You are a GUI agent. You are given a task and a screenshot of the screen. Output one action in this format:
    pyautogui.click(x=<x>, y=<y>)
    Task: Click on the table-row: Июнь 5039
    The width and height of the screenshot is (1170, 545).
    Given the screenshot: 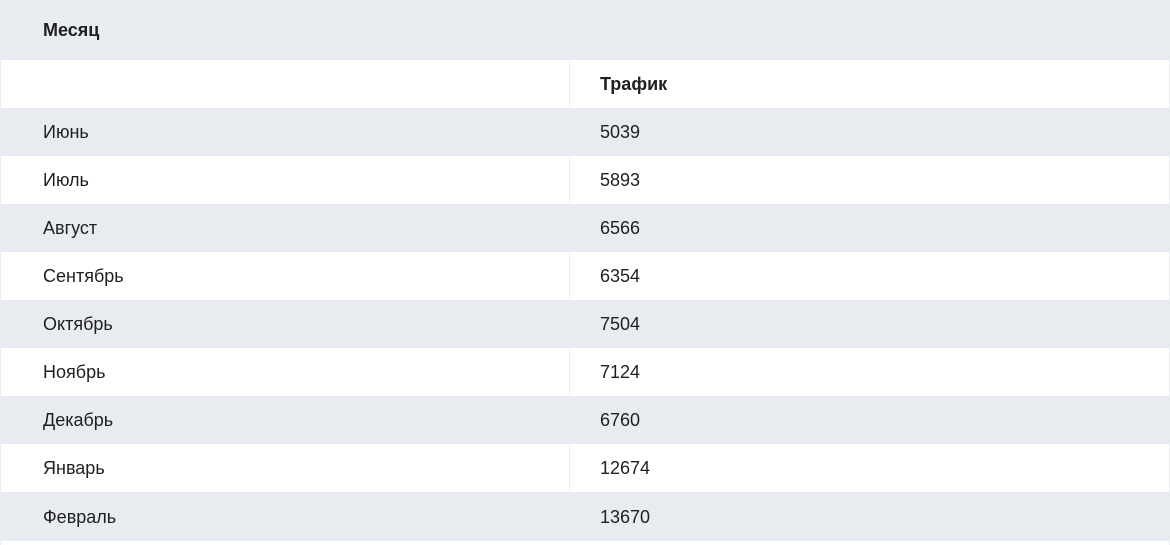 What is the action you would take?
    pyautogui.click(x=585, y=132)
    